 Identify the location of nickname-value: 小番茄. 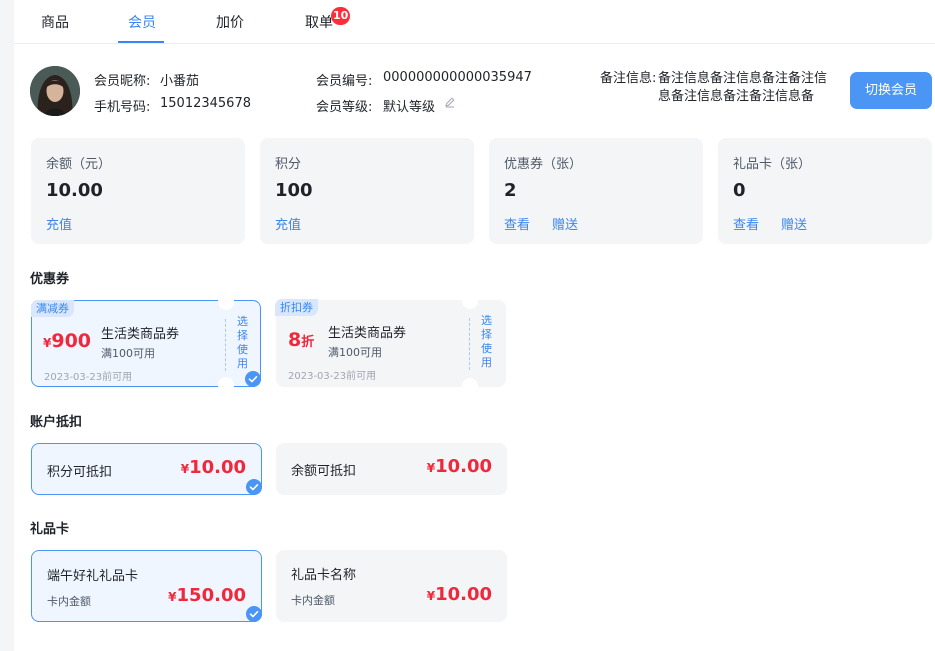
(180, 81).